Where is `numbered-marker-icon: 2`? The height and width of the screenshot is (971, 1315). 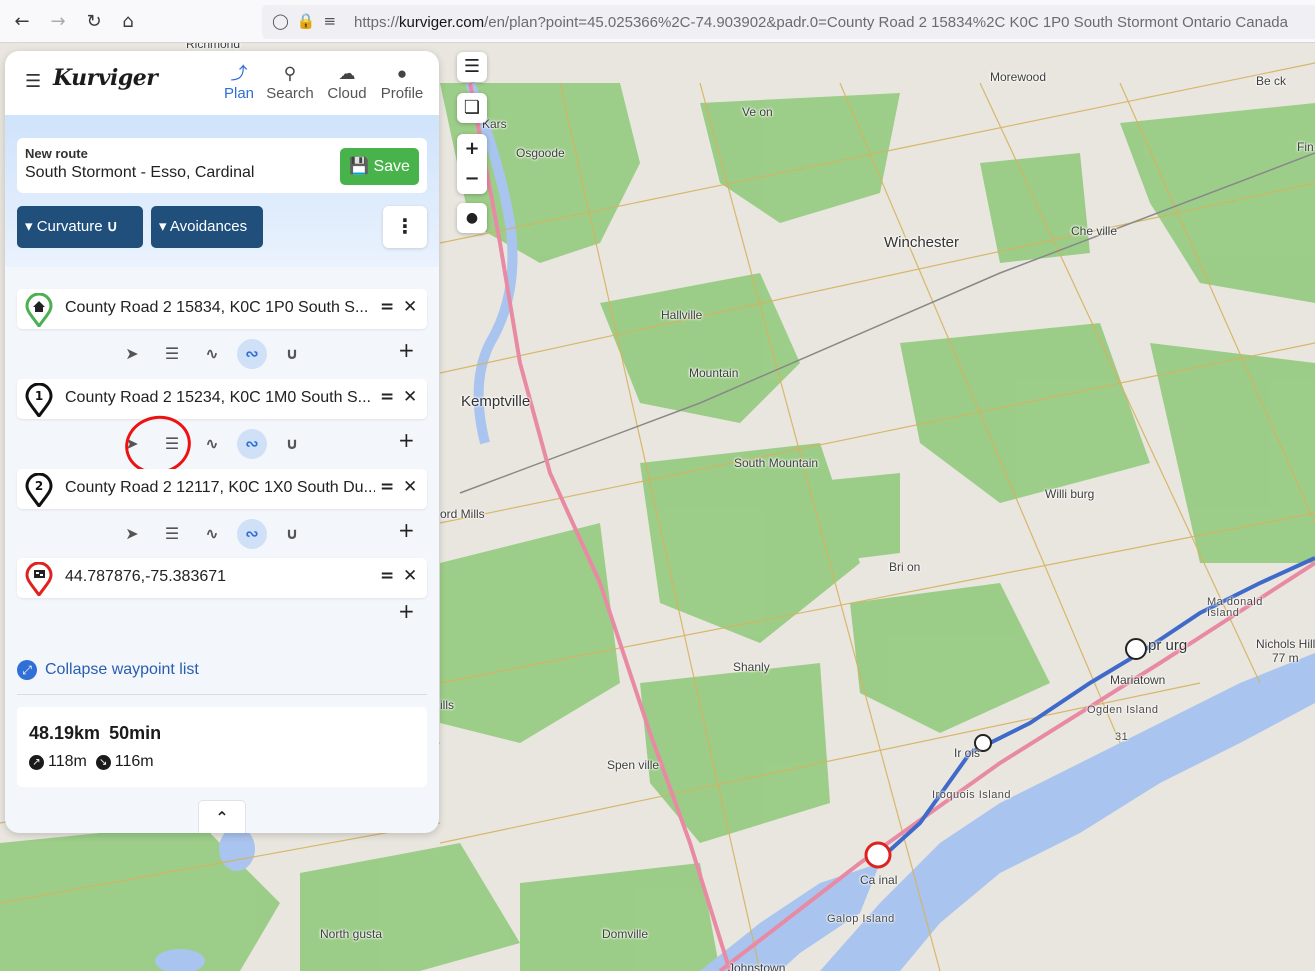
numbered-marker-icon: 2 is located at coordinates (39, 490).